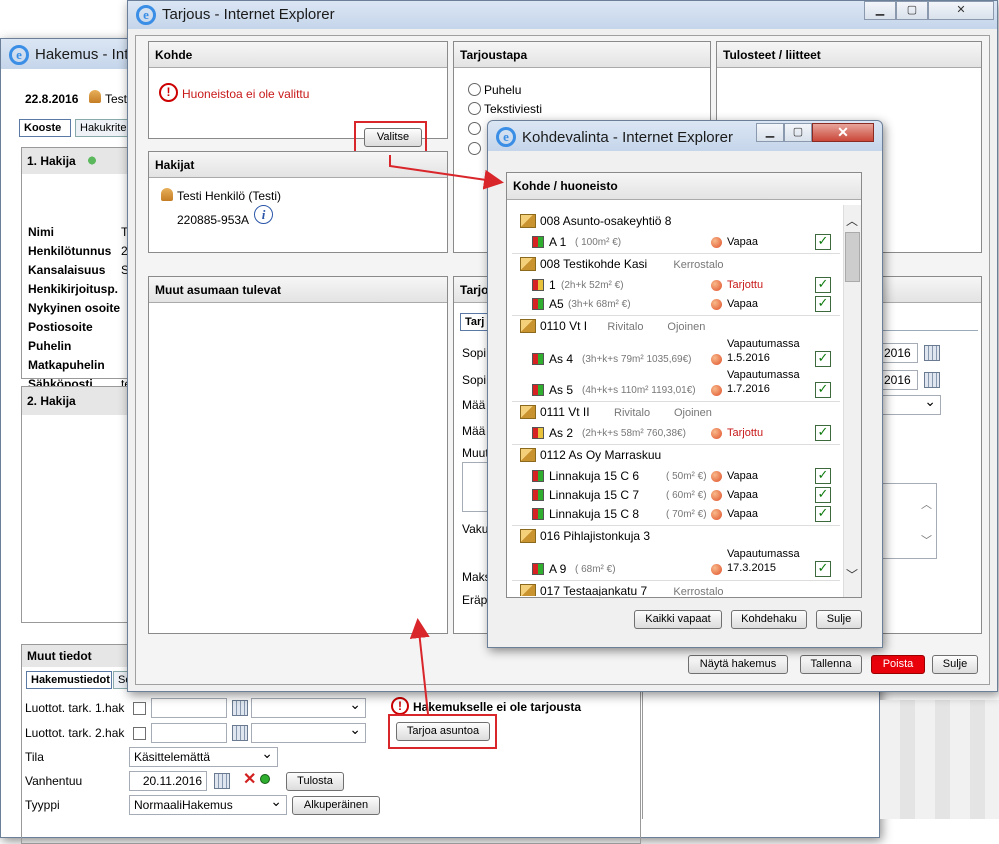  I want to click on arrow-tarjoa-to-panel, so click(419, 666).